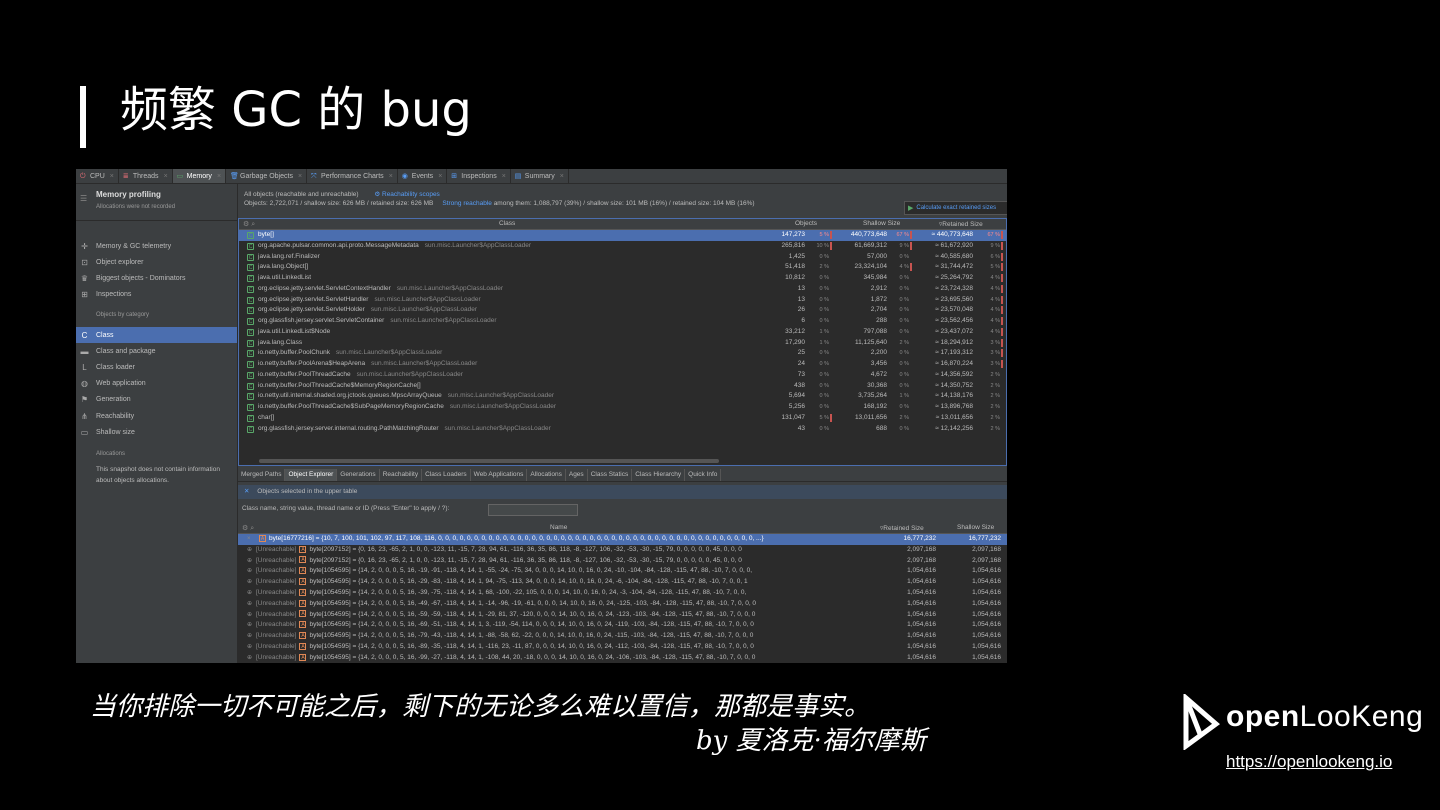 The width and height of the screenshot is (1440, 810). I want to click on sidebar-item-object-explorer: ⊡ Object explorer, so click(156, 262).